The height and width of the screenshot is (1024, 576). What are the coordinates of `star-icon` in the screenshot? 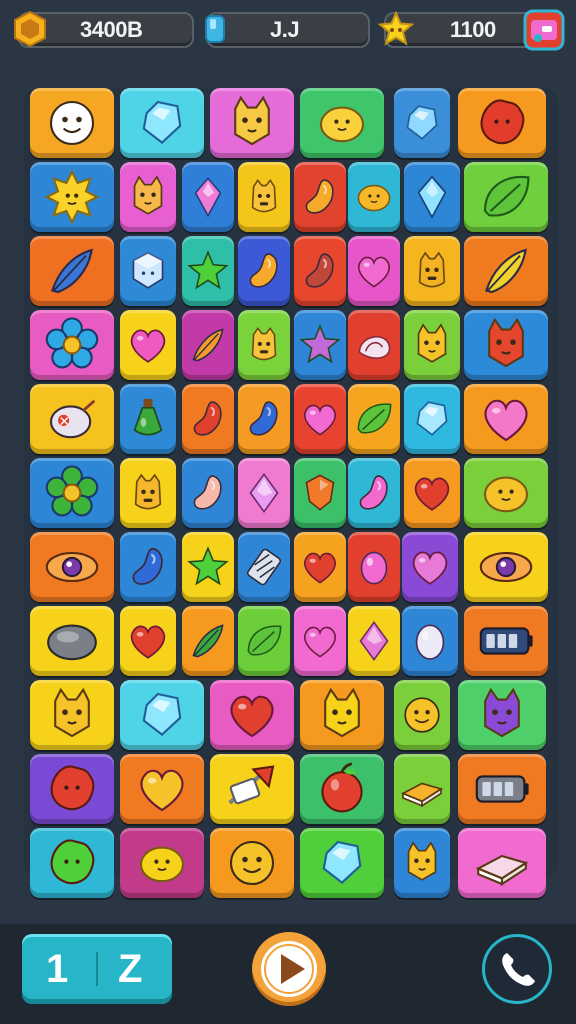 It's located at (208, 270).